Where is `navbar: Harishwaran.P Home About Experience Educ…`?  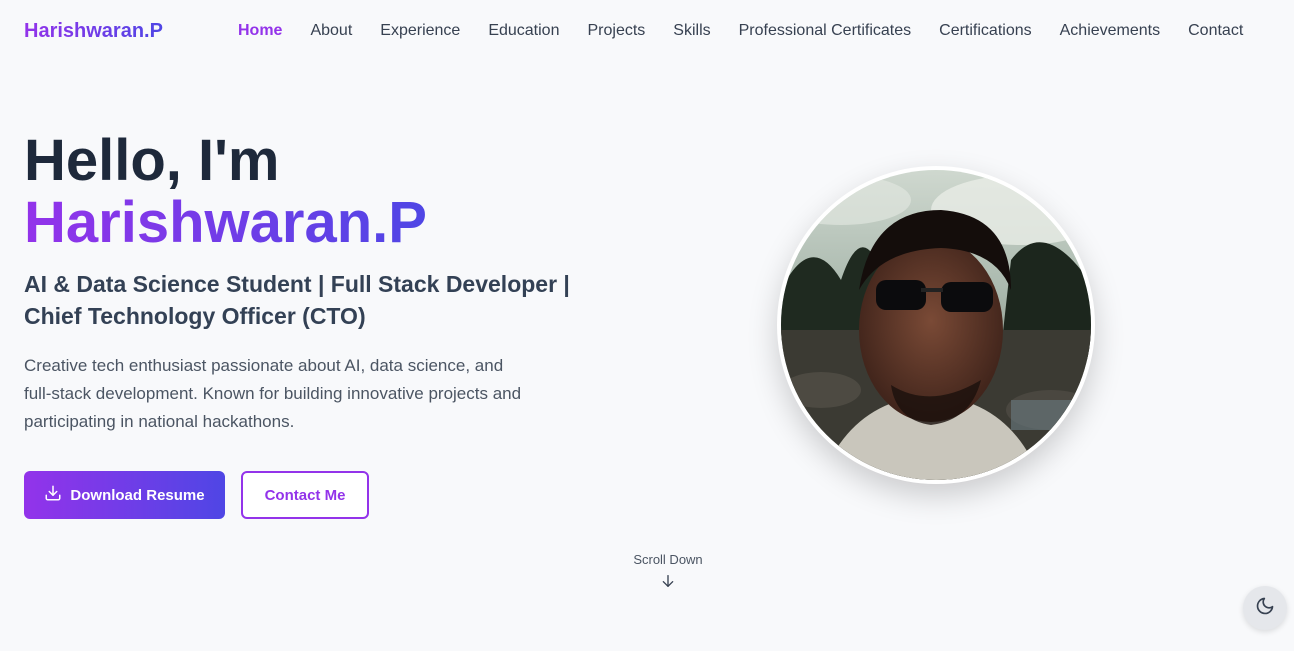 navbar: Harishwaran.P Home About Experience Educ… is located at coordinates (647, 32).